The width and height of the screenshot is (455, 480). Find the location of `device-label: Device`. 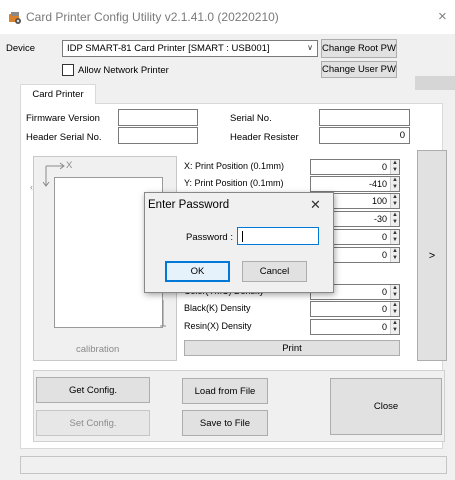

device-label: Device is located at coordinates (21, 48).